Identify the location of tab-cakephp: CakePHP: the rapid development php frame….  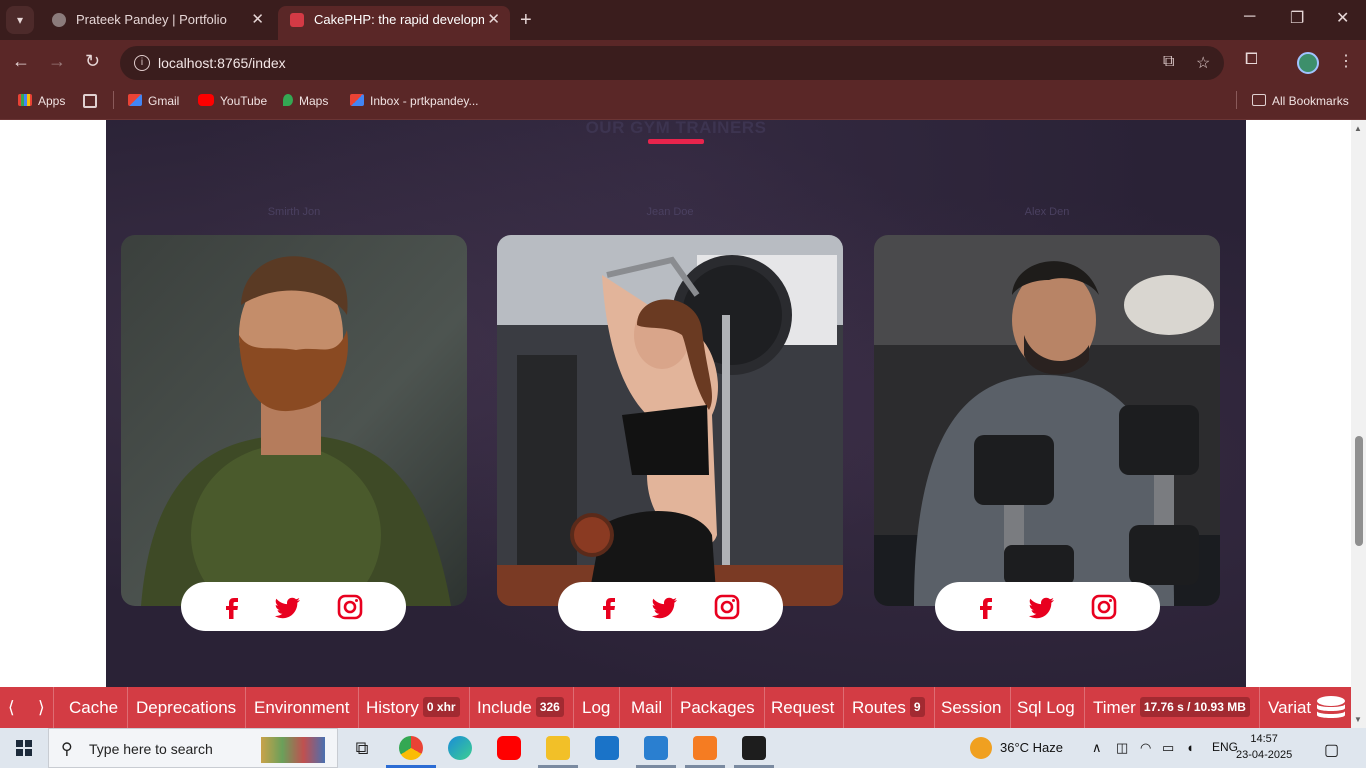
(394, 23).